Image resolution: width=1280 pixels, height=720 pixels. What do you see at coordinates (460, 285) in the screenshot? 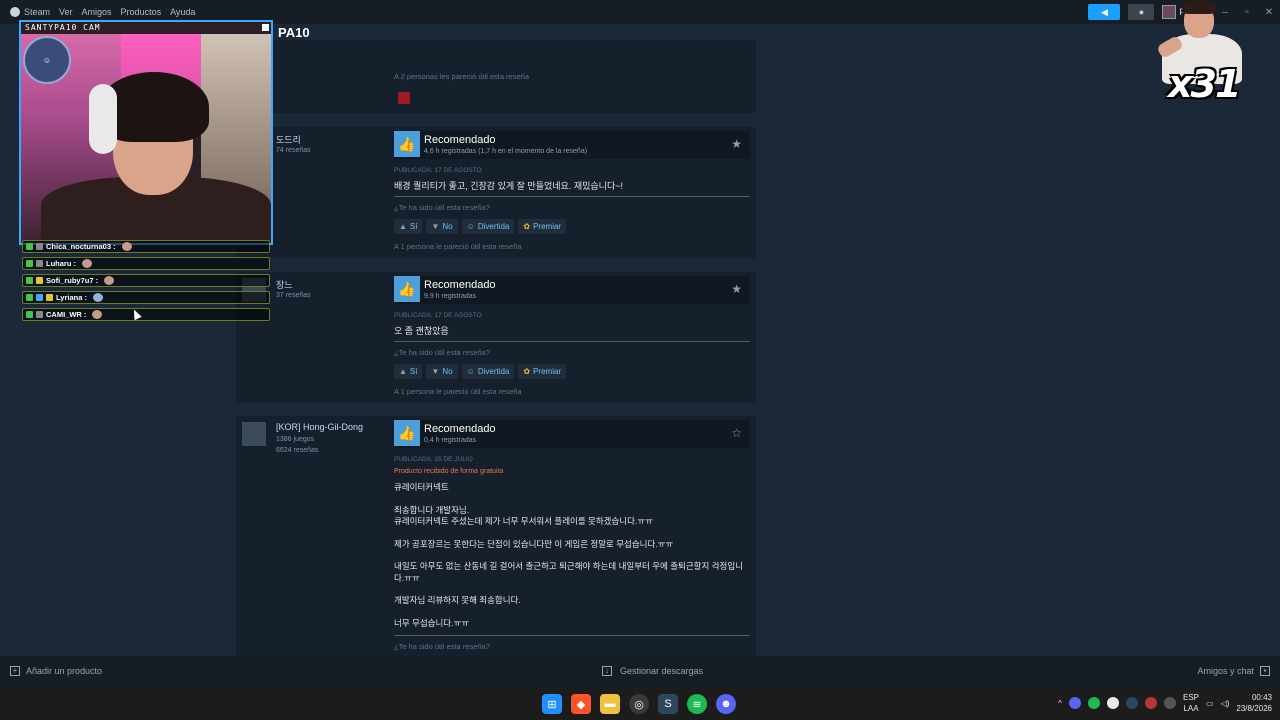
I see `recommendation-title: Recomendado` at bounding box center [460, 285].